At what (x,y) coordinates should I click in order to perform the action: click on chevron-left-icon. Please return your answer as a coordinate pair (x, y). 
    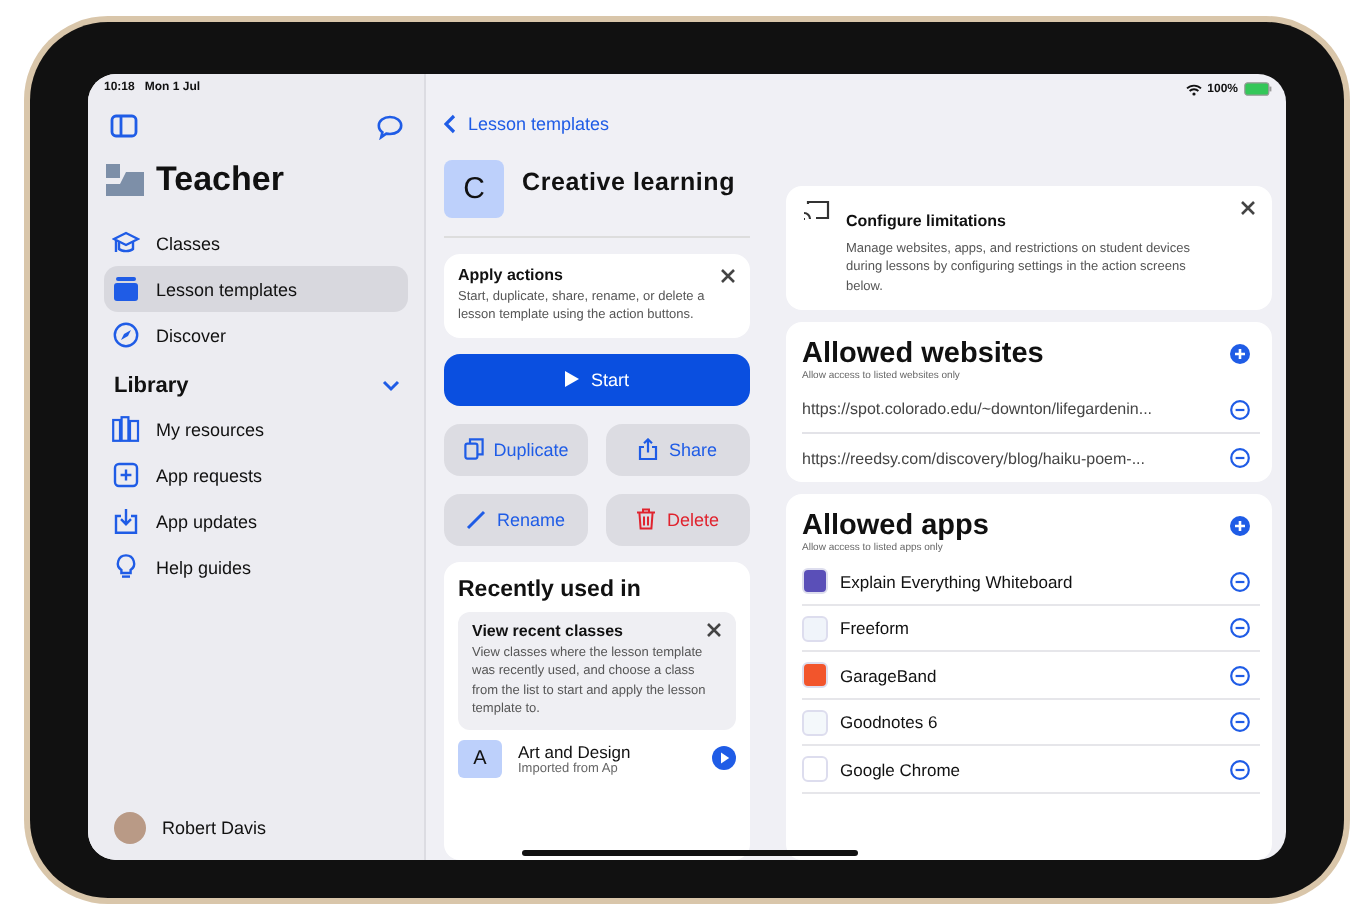
    Looking at the image, I should click on (450, 124).